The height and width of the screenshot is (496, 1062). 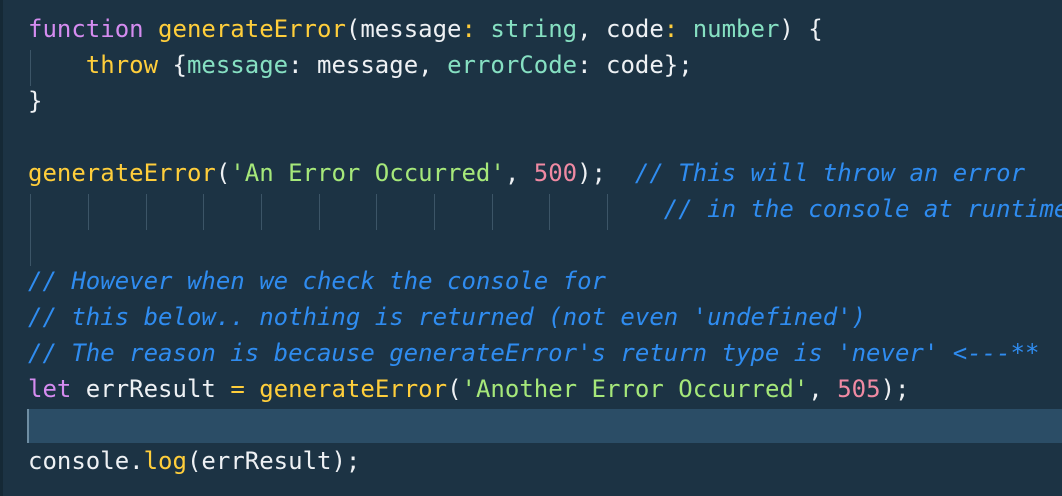 I want to click on code-token: errResult, so click(x=151, y=389).